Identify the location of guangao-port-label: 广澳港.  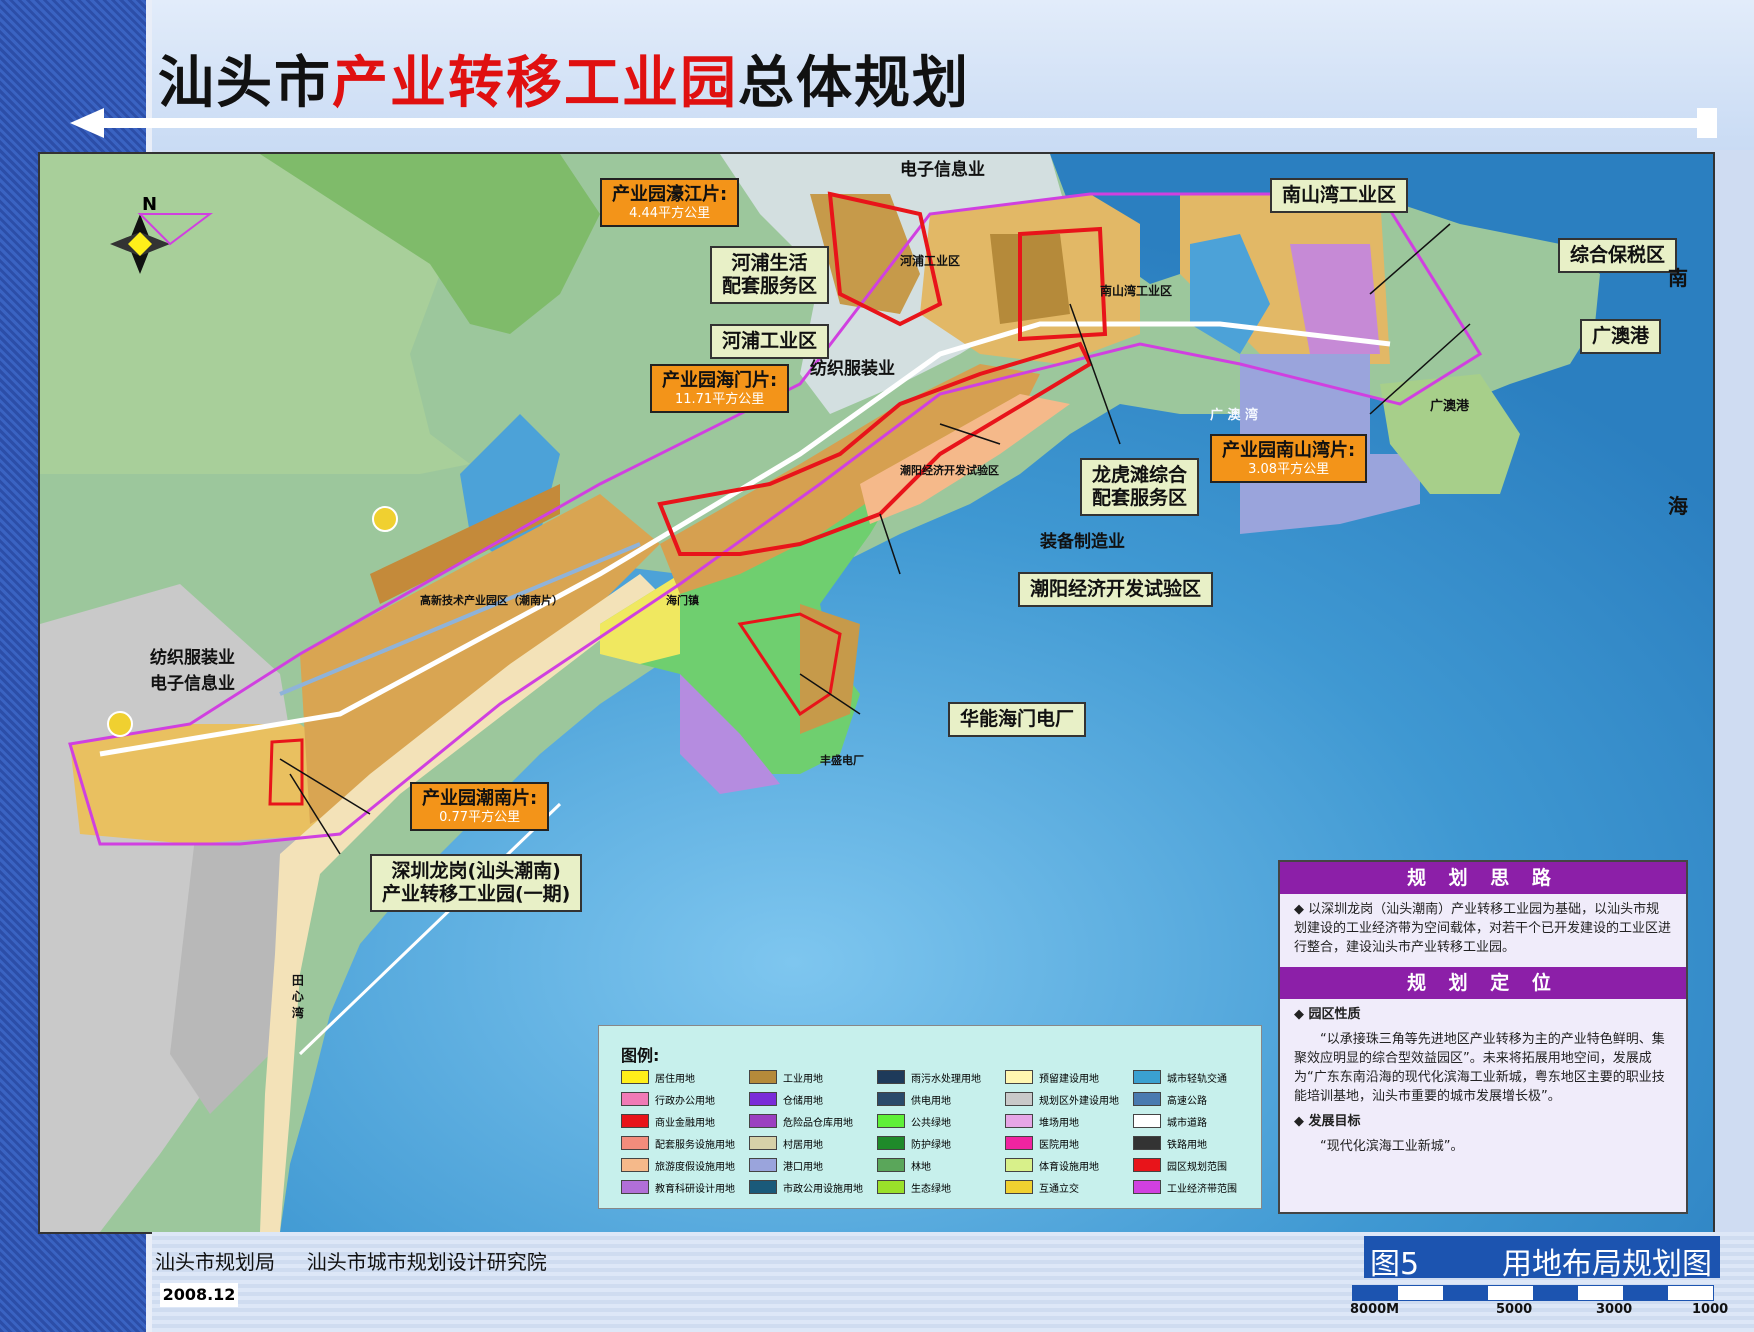
(1621, 336).